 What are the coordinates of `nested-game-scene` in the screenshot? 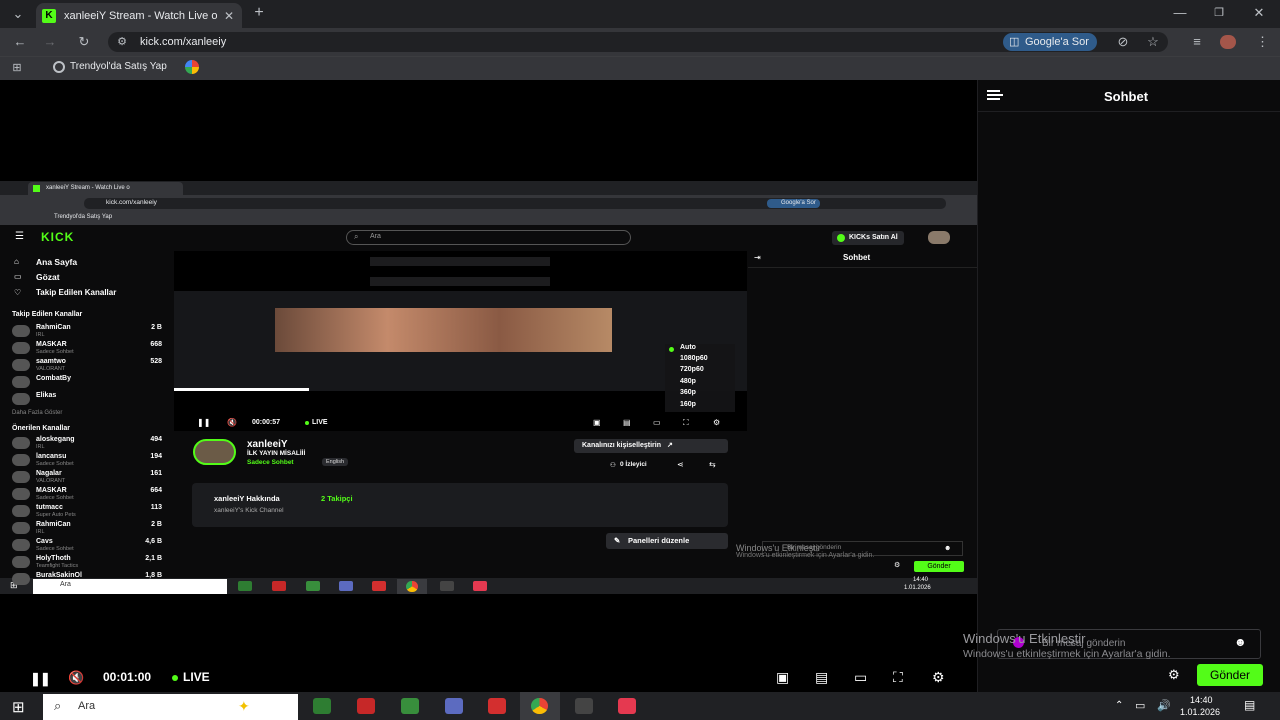 It's located at (443, 330).